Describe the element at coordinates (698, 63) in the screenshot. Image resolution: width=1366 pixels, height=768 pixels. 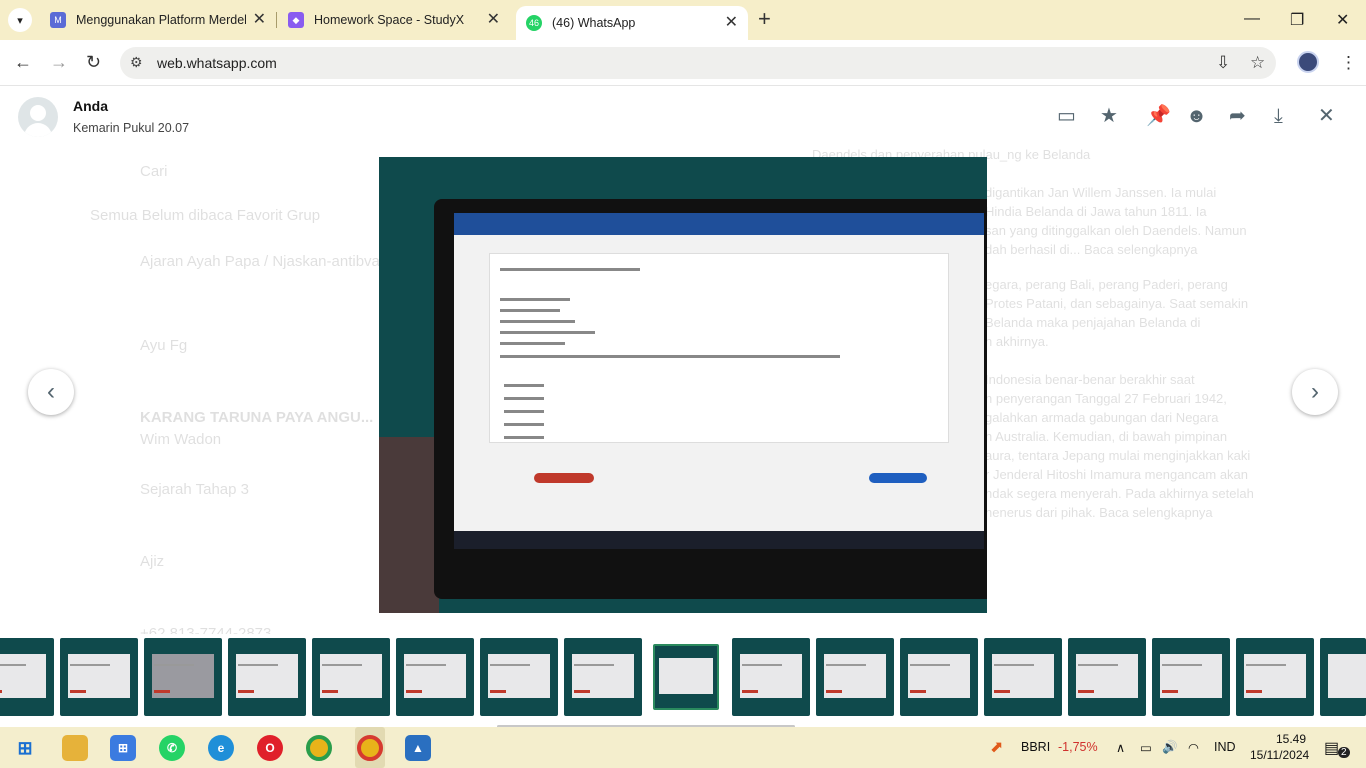
I see `address-bar: ⚙ web.whatsapp.com` at that location.